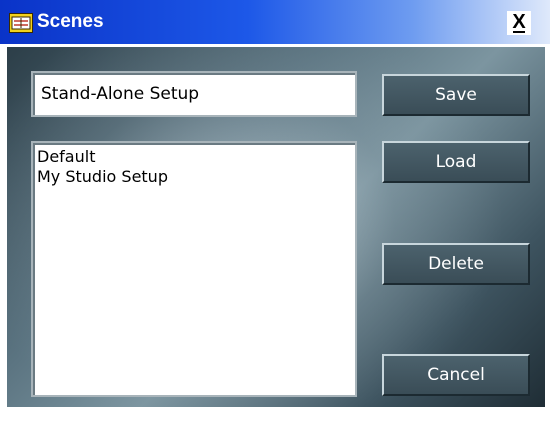 The width and height of the screenshot is (550, 422). Describe the element at coordinates (70, 21) in the screenshot. I see `window-title: Scenes` at that location.